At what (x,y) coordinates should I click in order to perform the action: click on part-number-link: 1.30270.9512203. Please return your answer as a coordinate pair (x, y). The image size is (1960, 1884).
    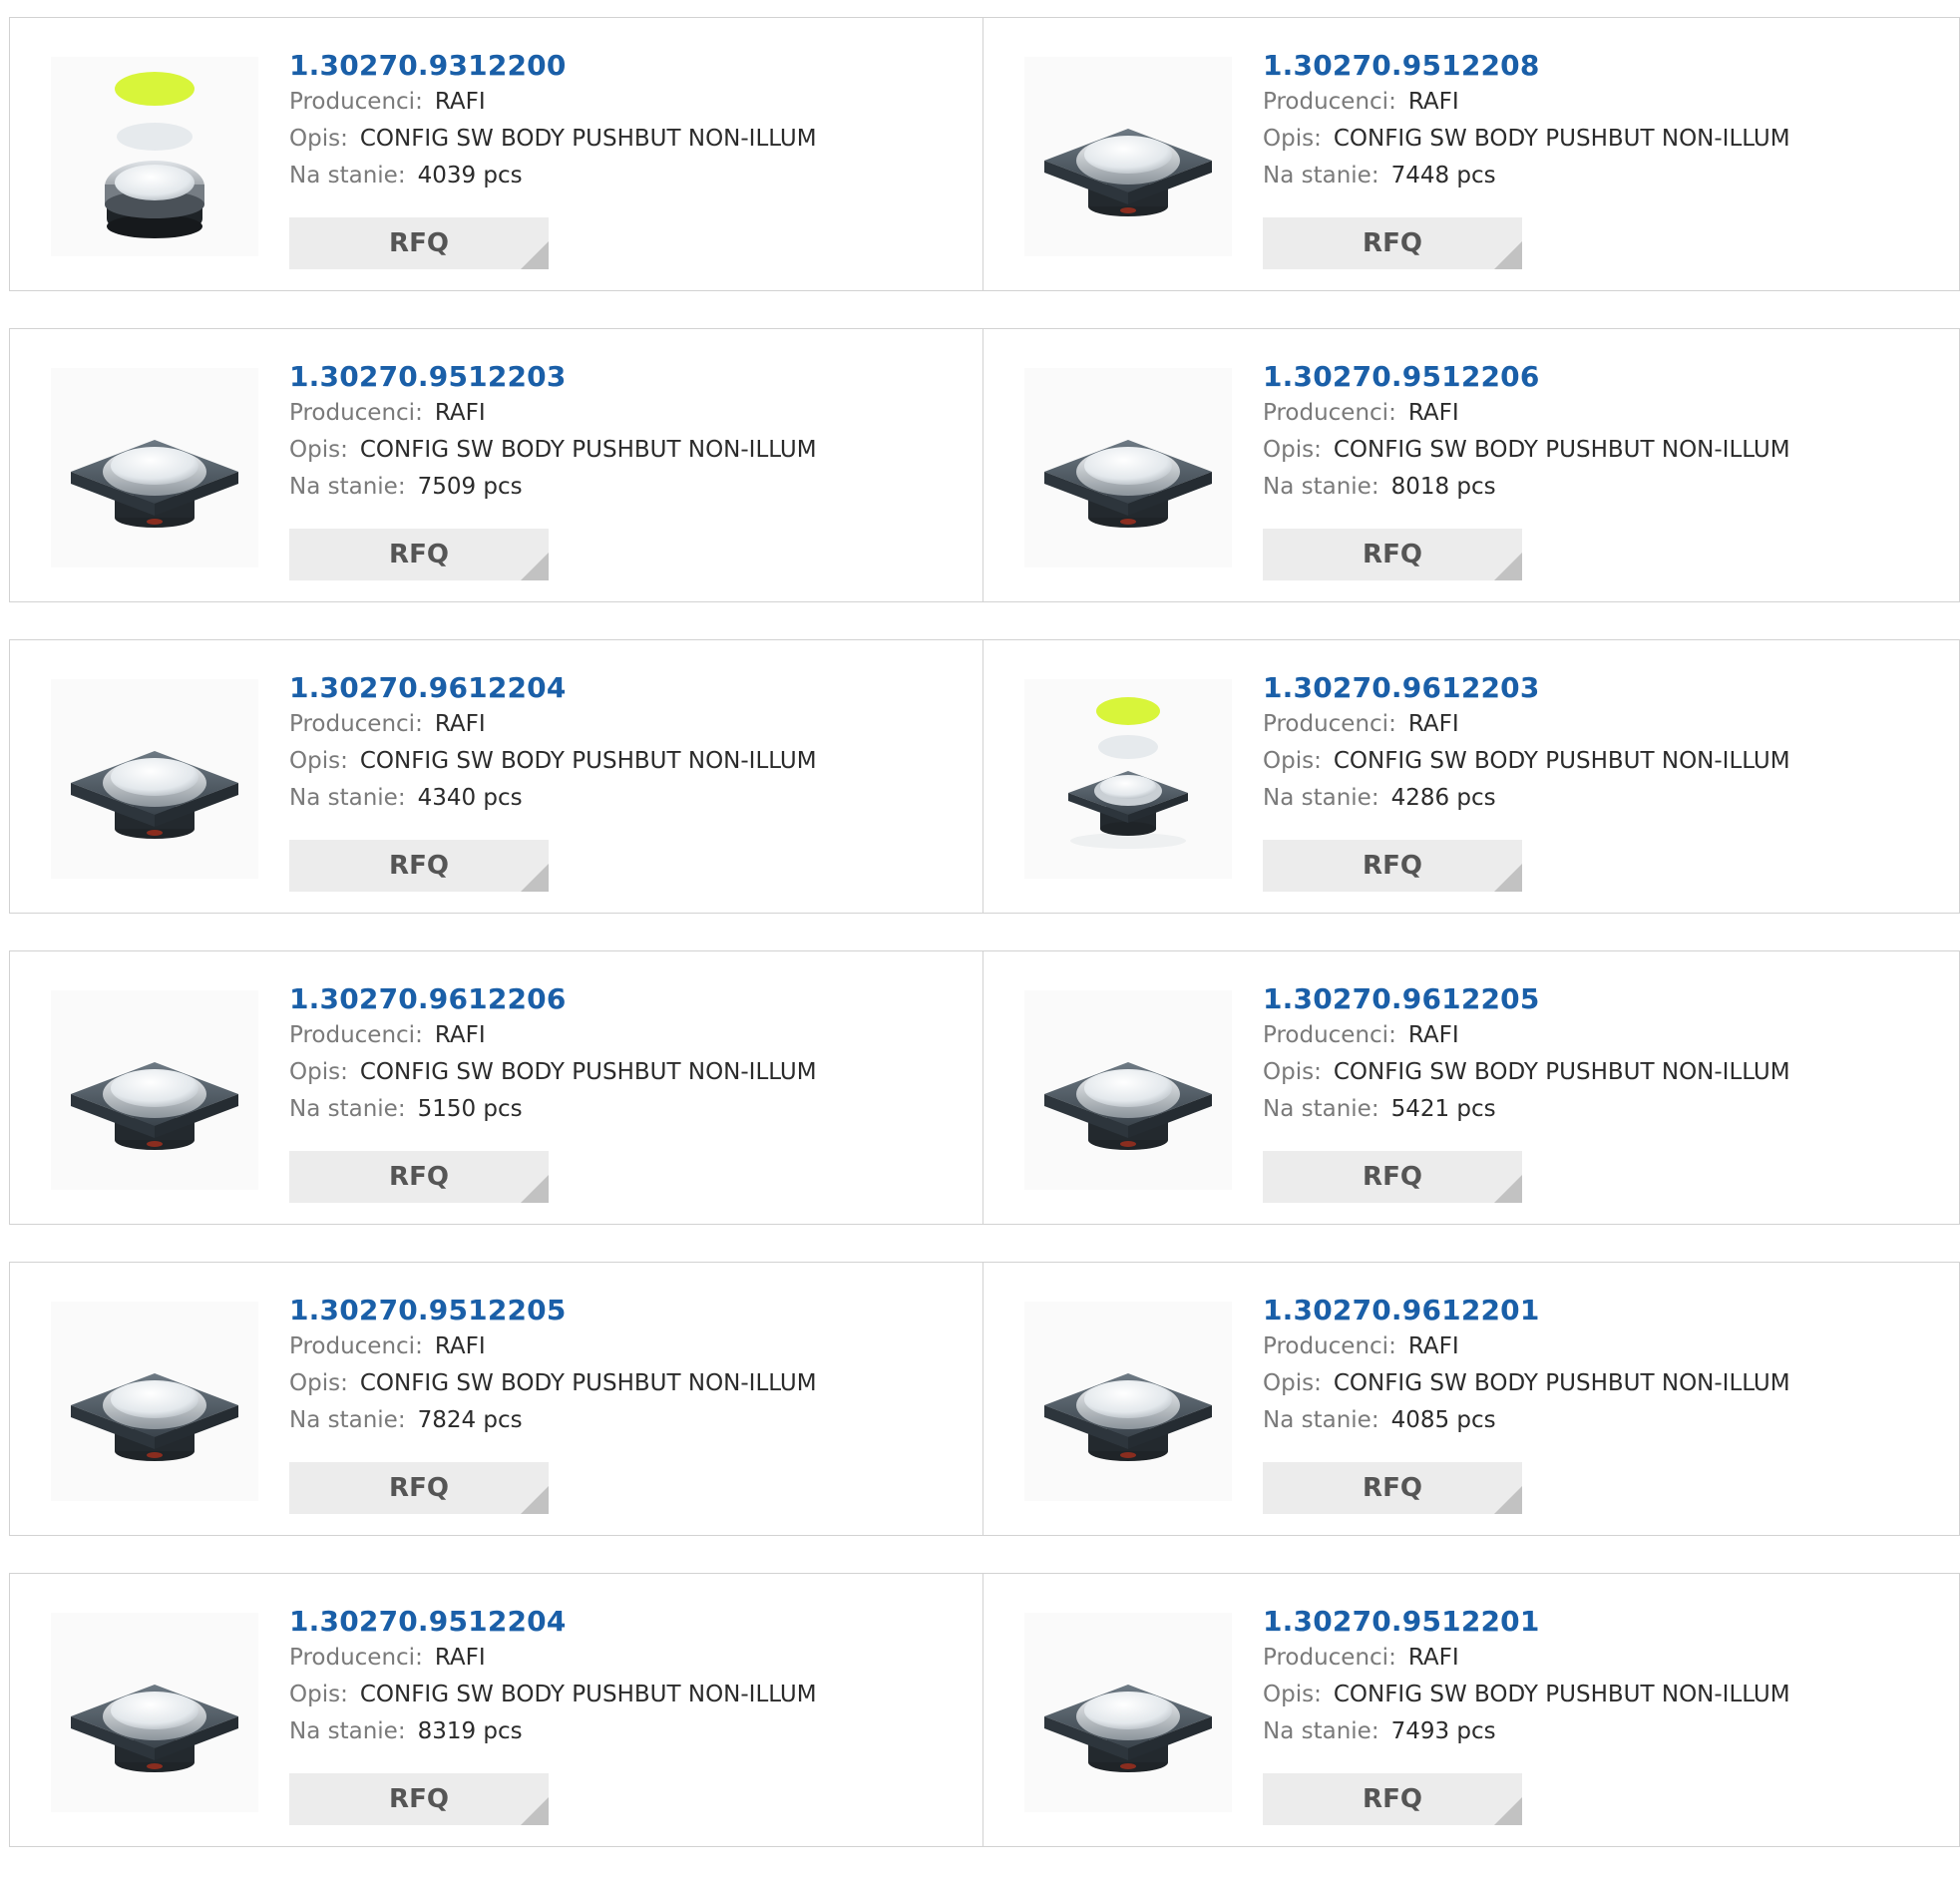
    Looking at the image, I should click on (553, 377).